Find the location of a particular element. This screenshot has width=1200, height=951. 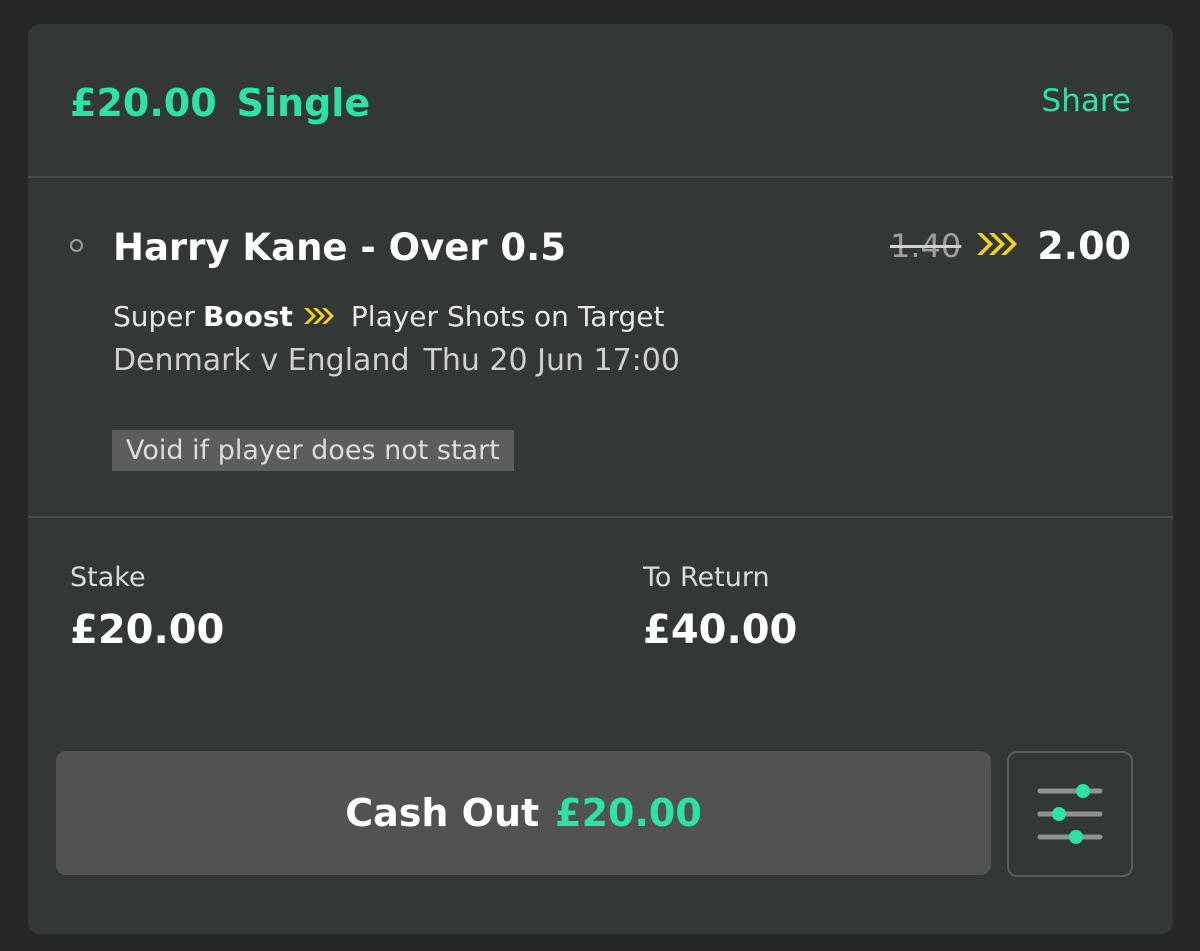

selection-name: Harry Kane - Over 0.5 is located at coordinates (339, 247).